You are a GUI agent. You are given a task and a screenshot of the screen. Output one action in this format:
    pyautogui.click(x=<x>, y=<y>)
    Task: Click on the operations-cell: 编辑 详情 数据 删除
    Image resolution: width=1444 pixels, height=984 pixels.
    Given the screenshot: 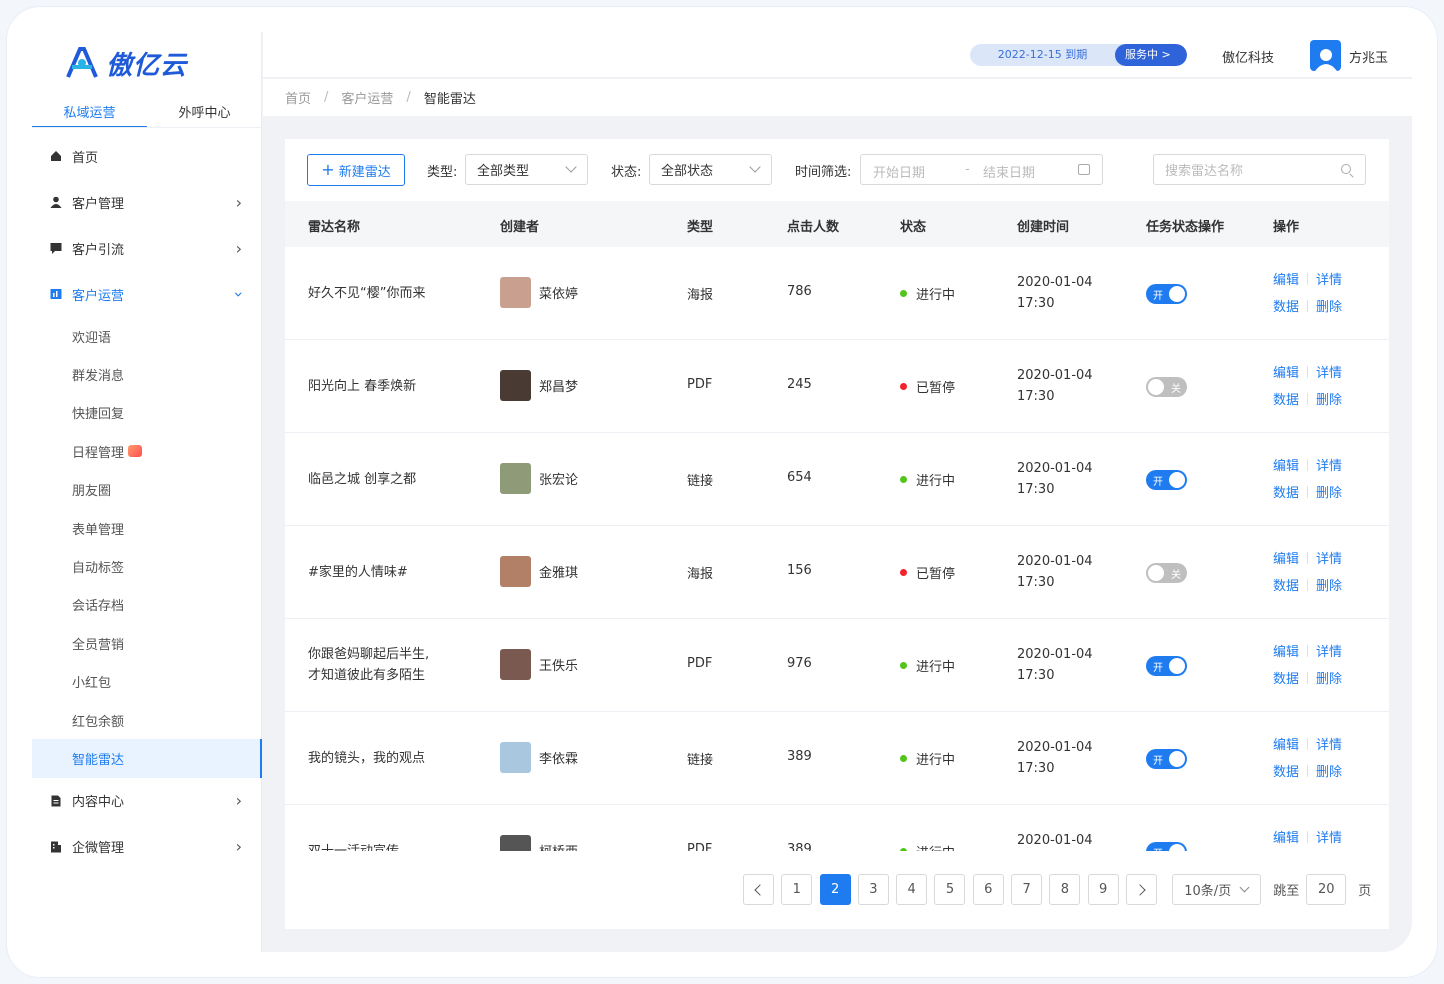 What is the action you would take?
    pyautogui.click(x=1307, y=480)
    